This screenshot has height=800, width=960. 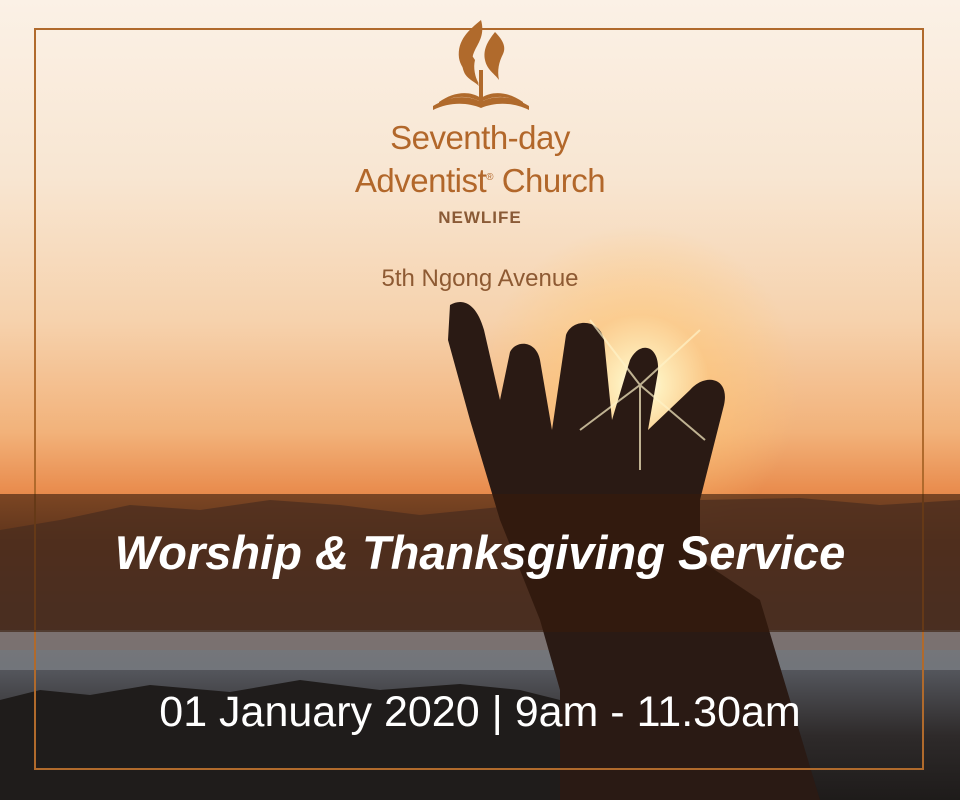 I want to click on church-flame-bible-logo, so click(x=481, y=65).